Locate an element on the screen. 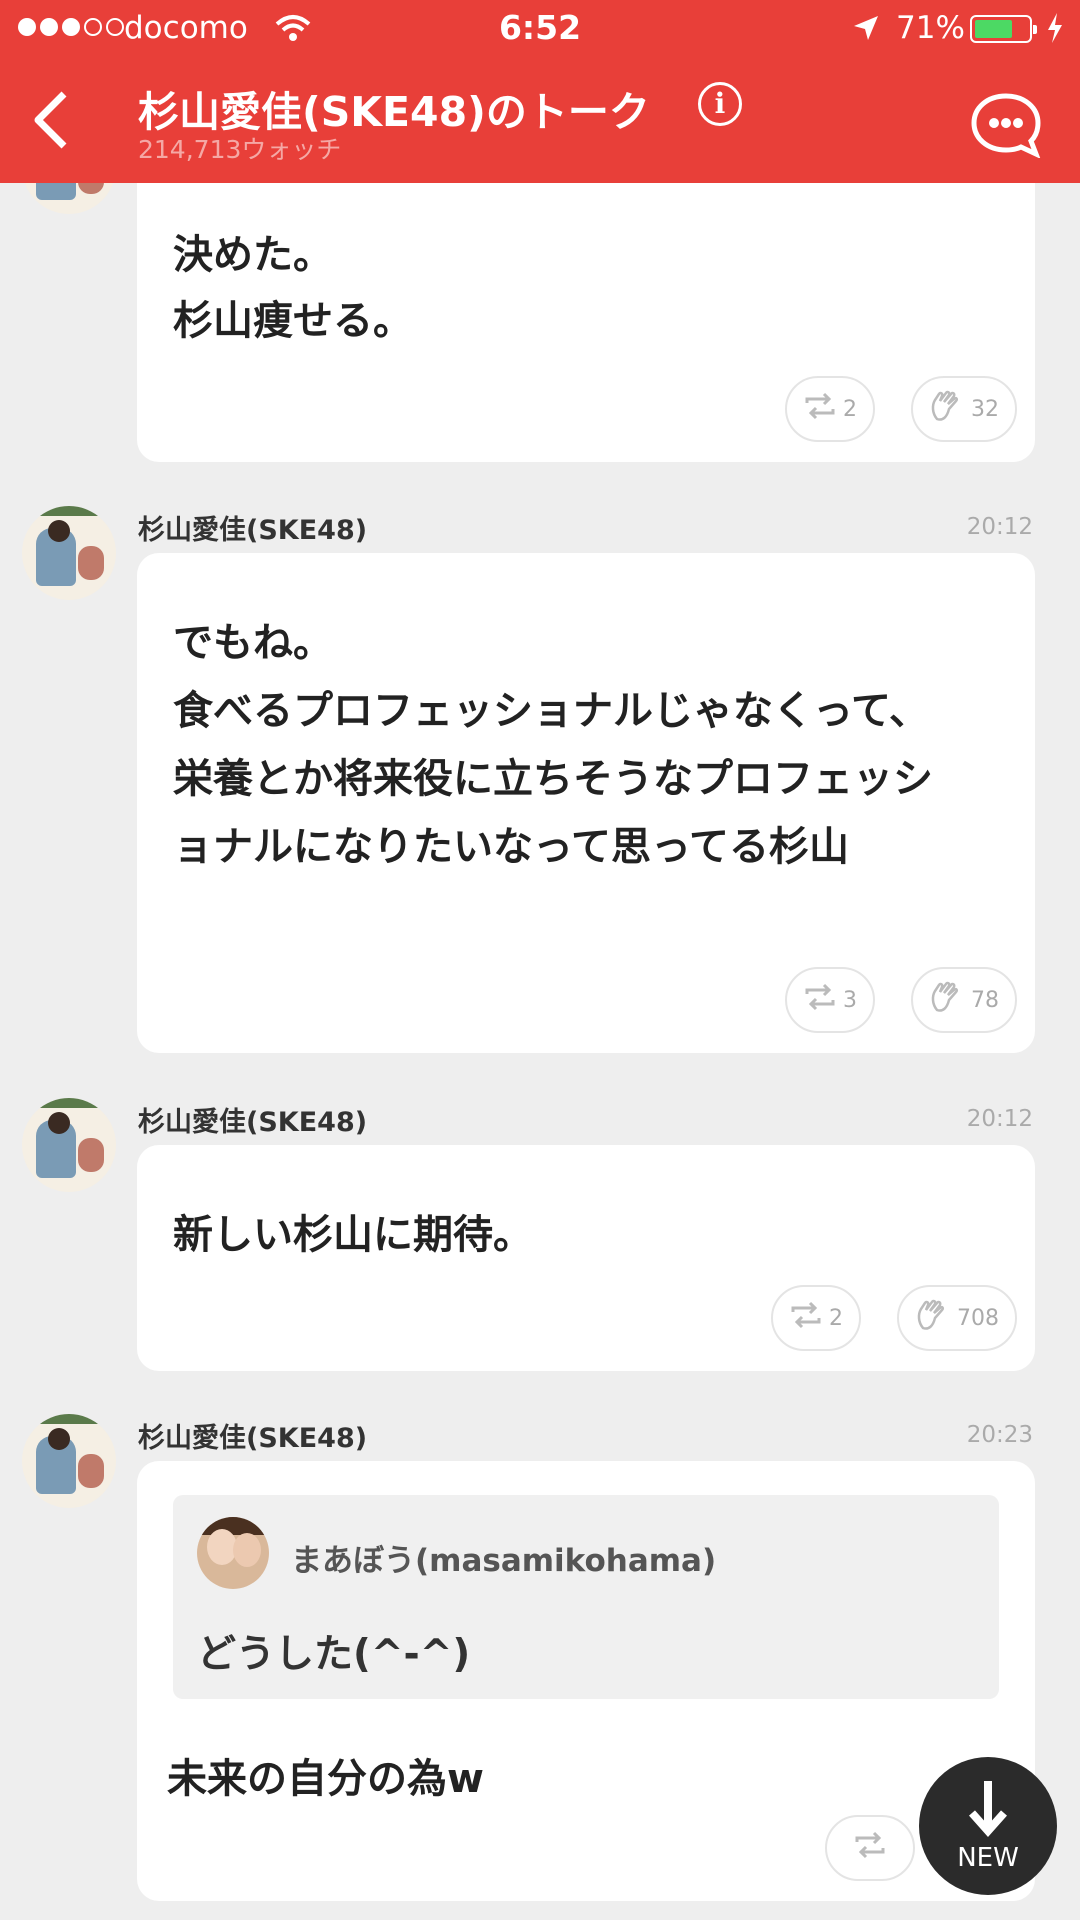  message-bubble: 決めた。 杉山痩せる。 2 32 is located at coordinates (586, 306).